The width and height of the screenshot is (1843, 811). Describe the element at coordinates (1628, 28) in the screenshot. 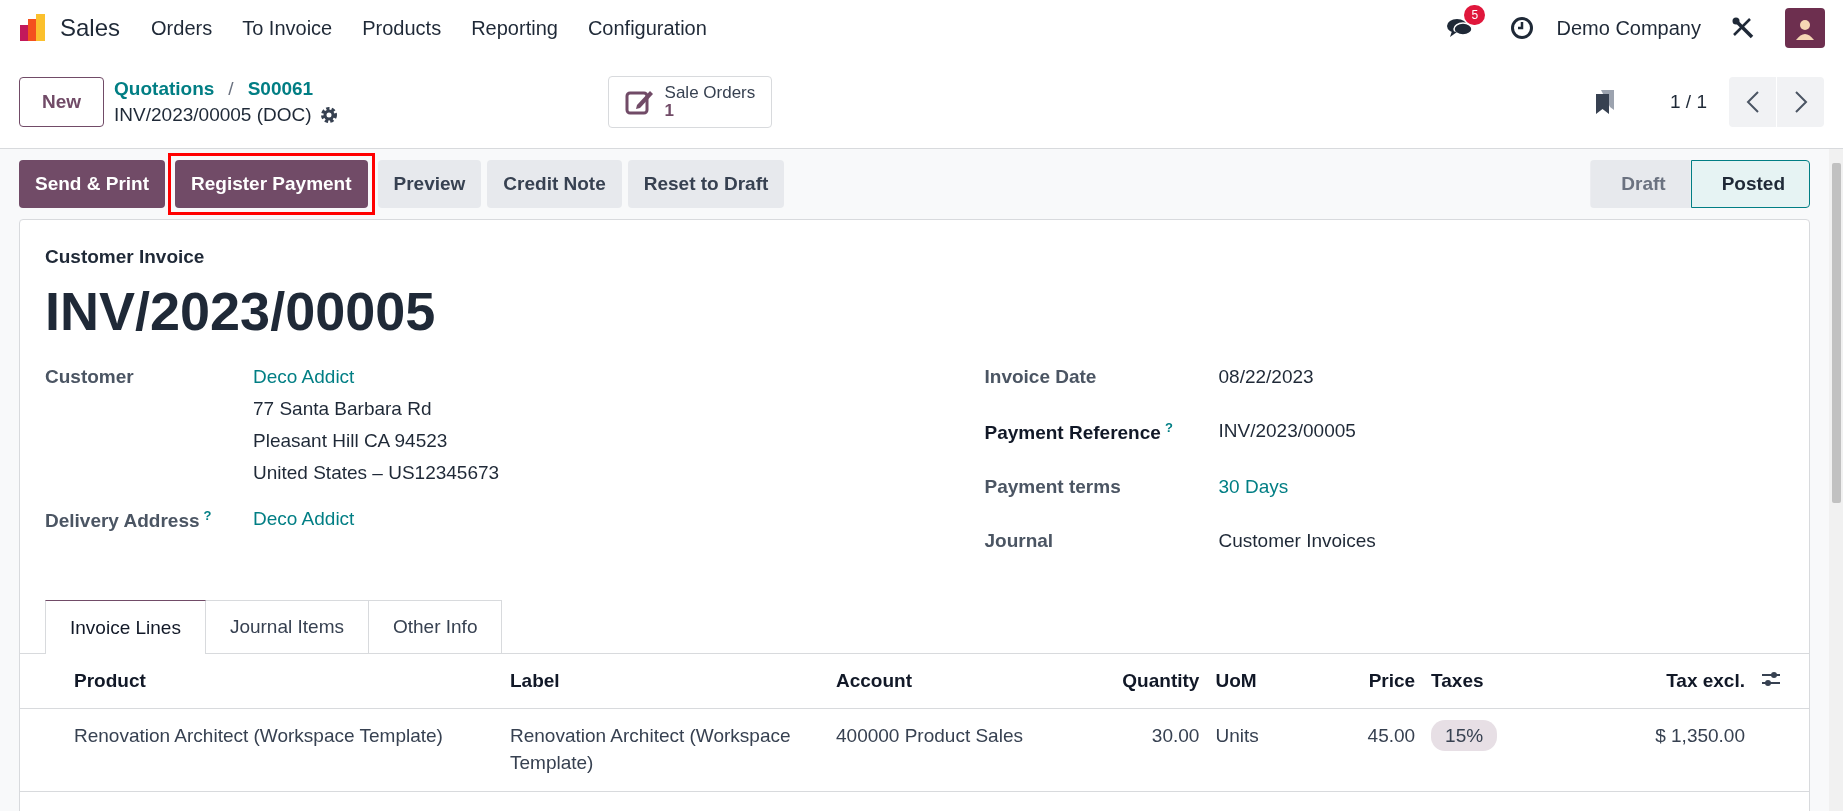

I see `company-switcher: Demo Company` at that location.